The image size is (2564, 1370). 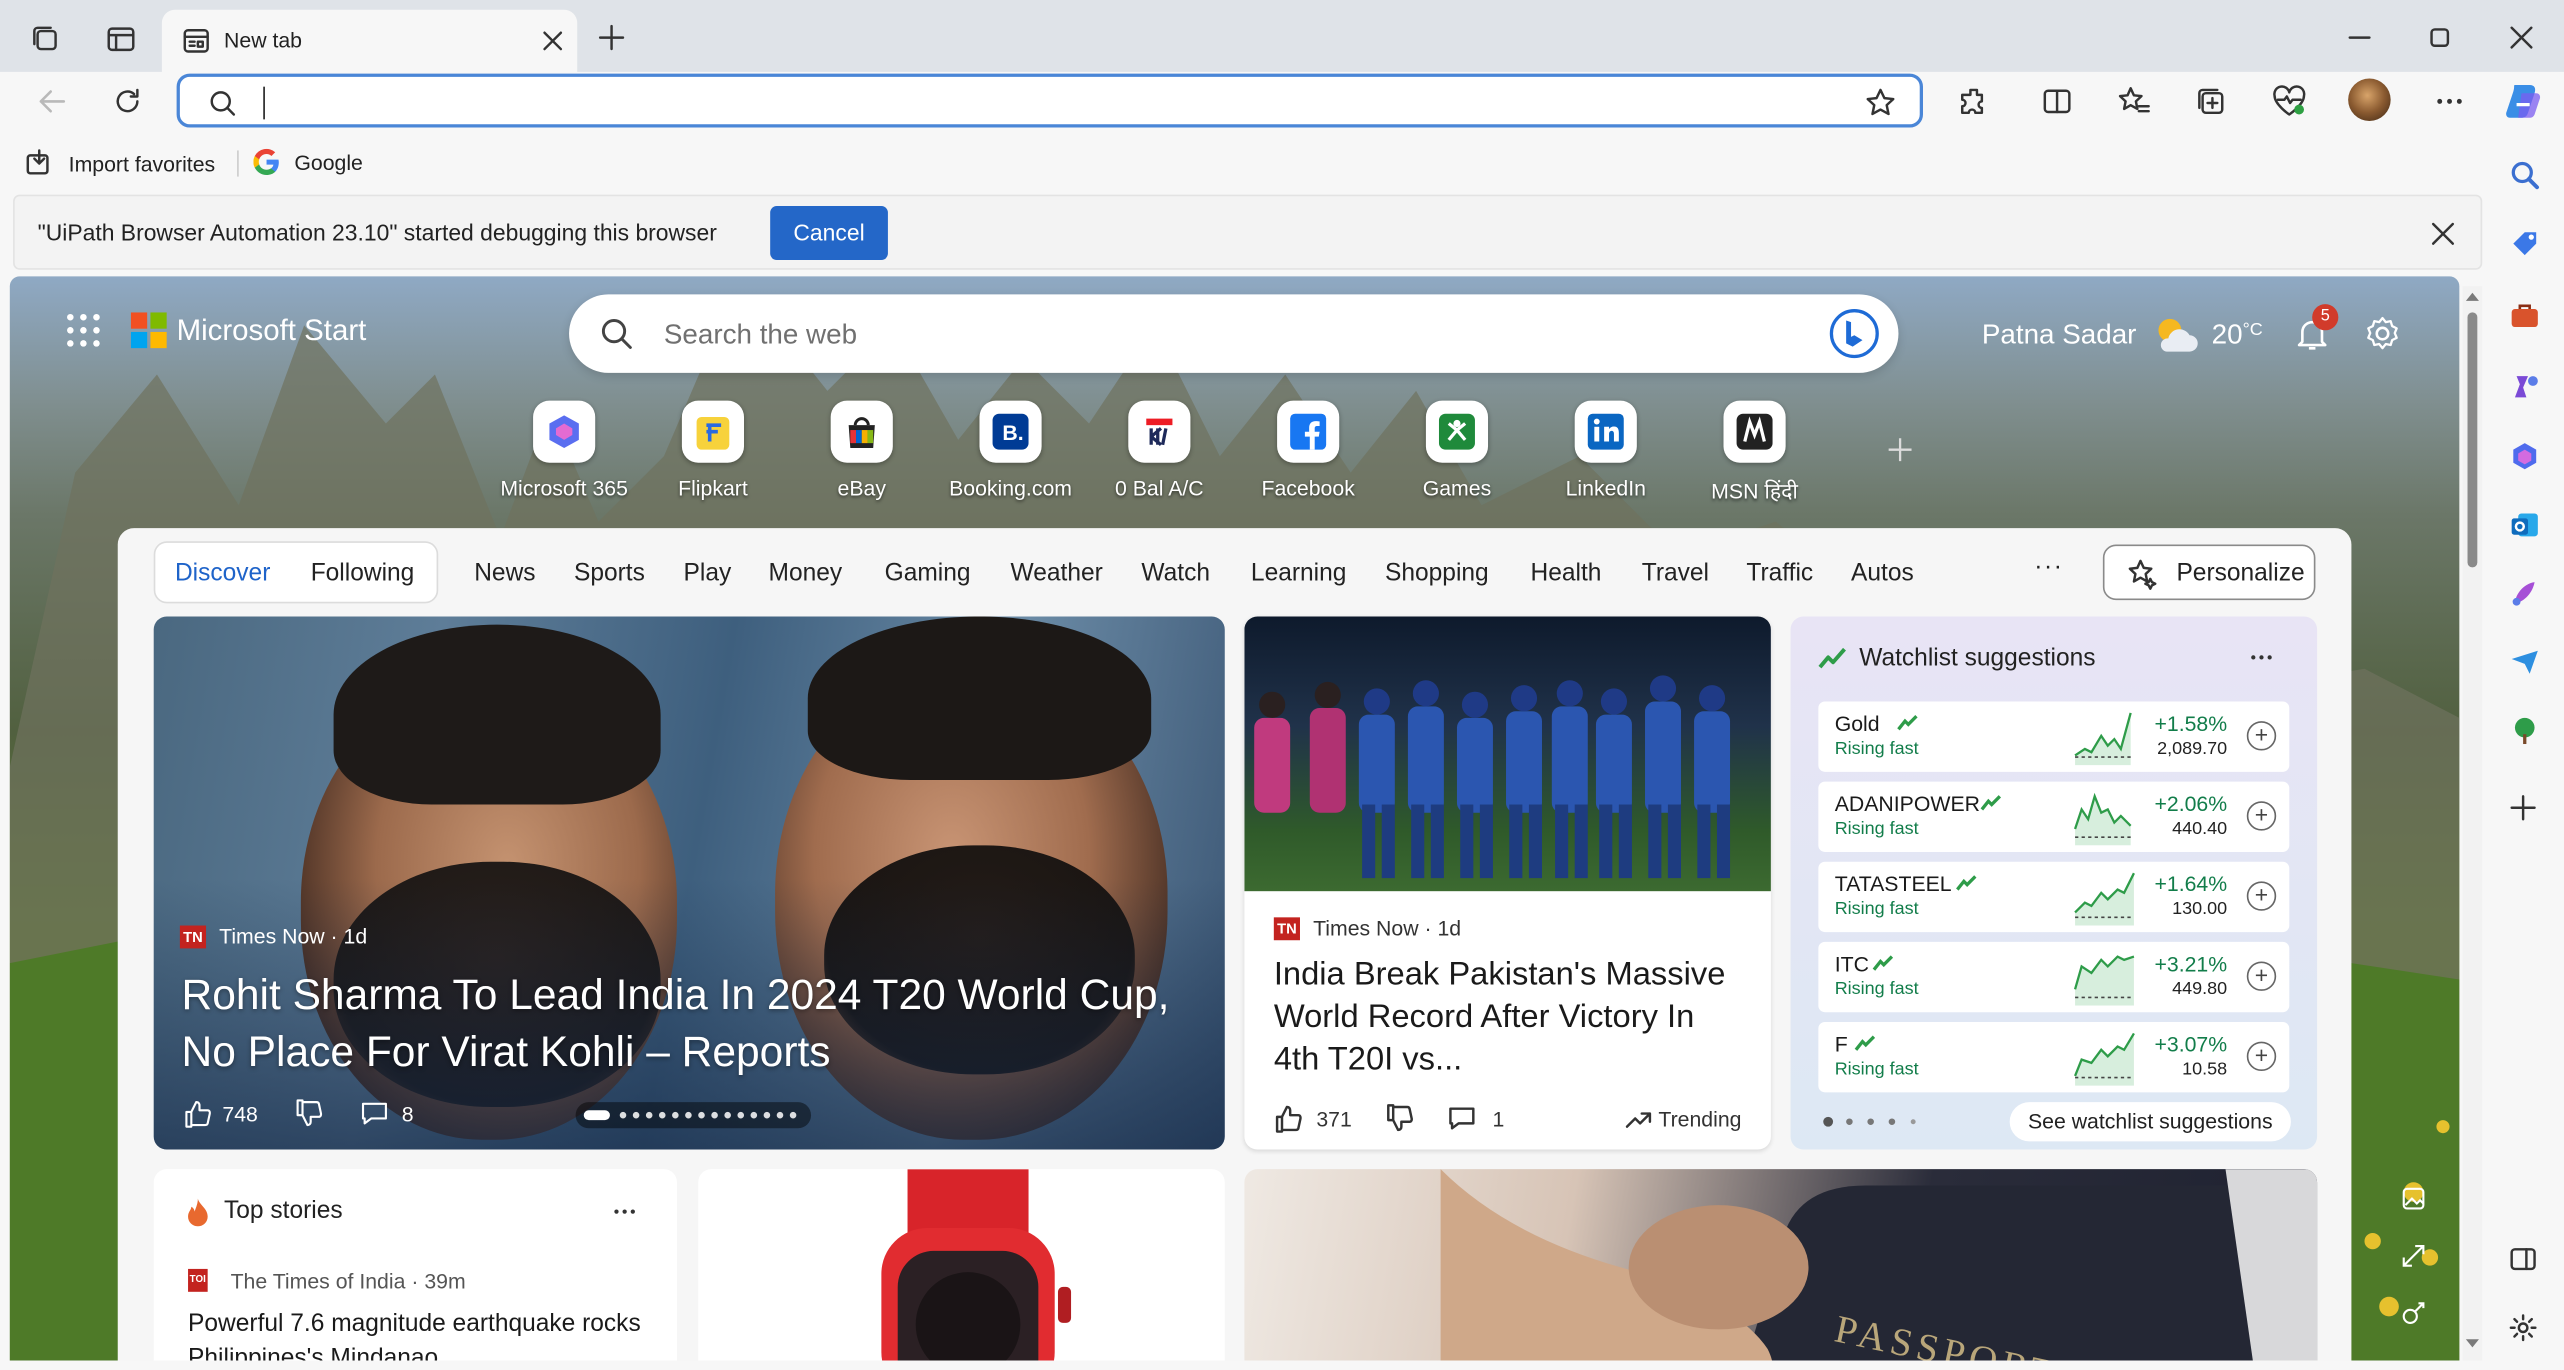 What do you see at coordinates (2261, 657) in the screenshot?
I see `watchlist-more-icon` at bounding box center [2261, 657].